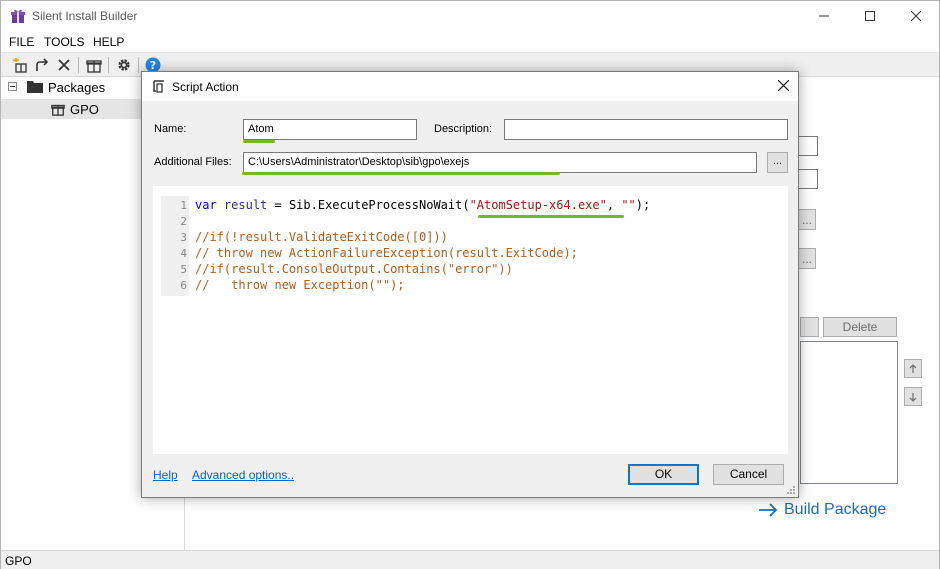 The height and width of the screenshot is (569, 940). I want to click on maximize-icon, so click(870, 16).